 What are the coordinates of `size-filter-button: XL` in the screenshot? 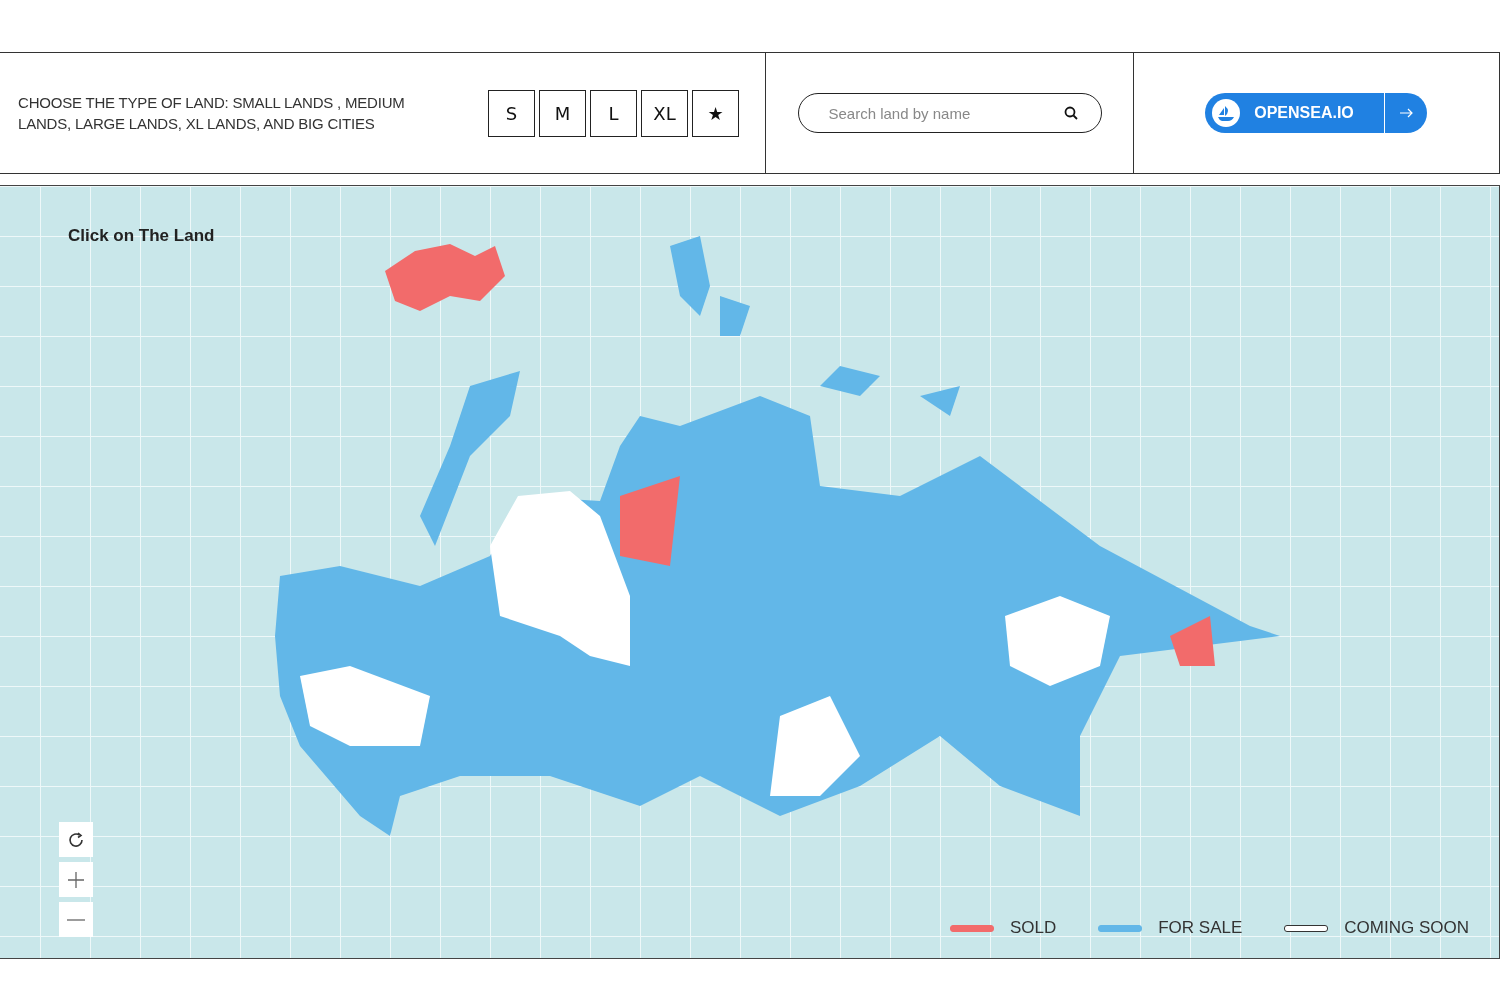 It's located at (664, 113).